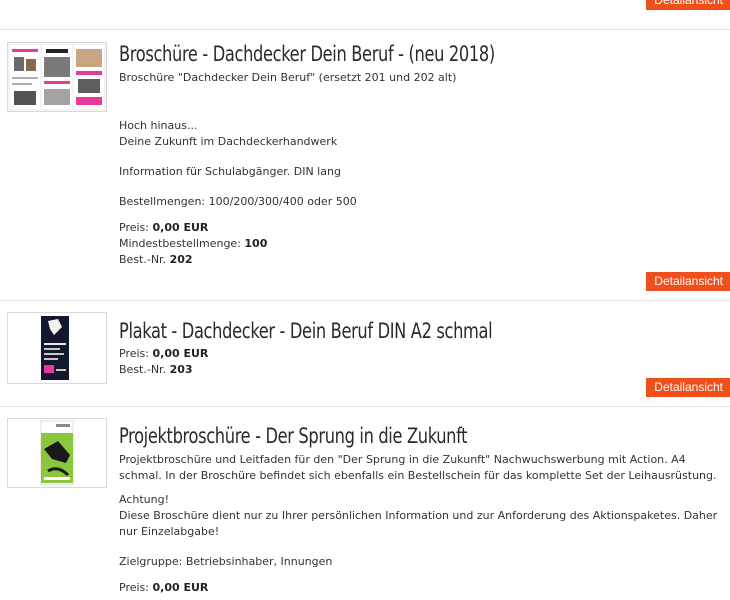 The image size is (730, 600). I want to click on min-order-line: Mindestbestellmenge: 100, so click(422, 244).